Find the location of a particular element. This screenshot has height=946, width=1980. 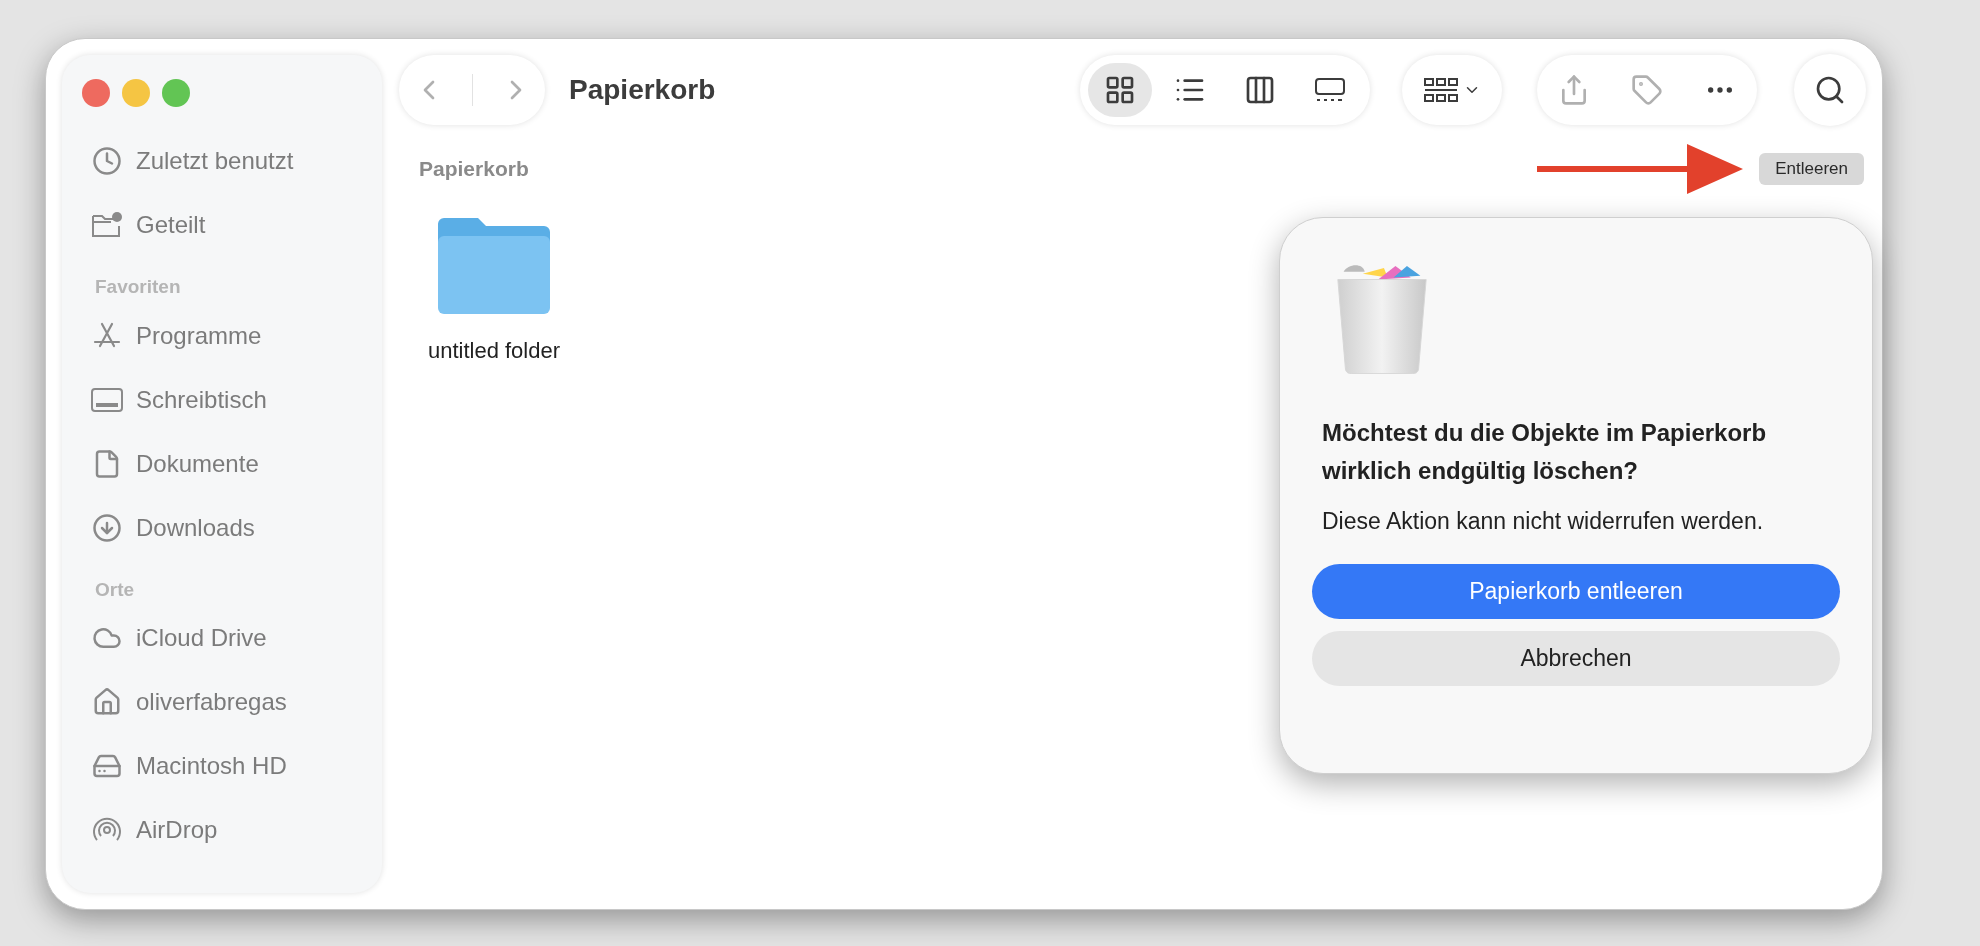

window-title: Papierkorb is located at coordinates (642, 90).